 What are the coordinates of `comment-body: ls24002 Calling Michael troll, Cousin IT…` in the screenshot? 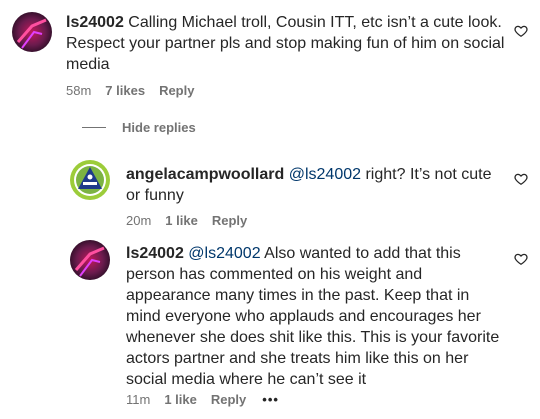 It's located at (286, 43).